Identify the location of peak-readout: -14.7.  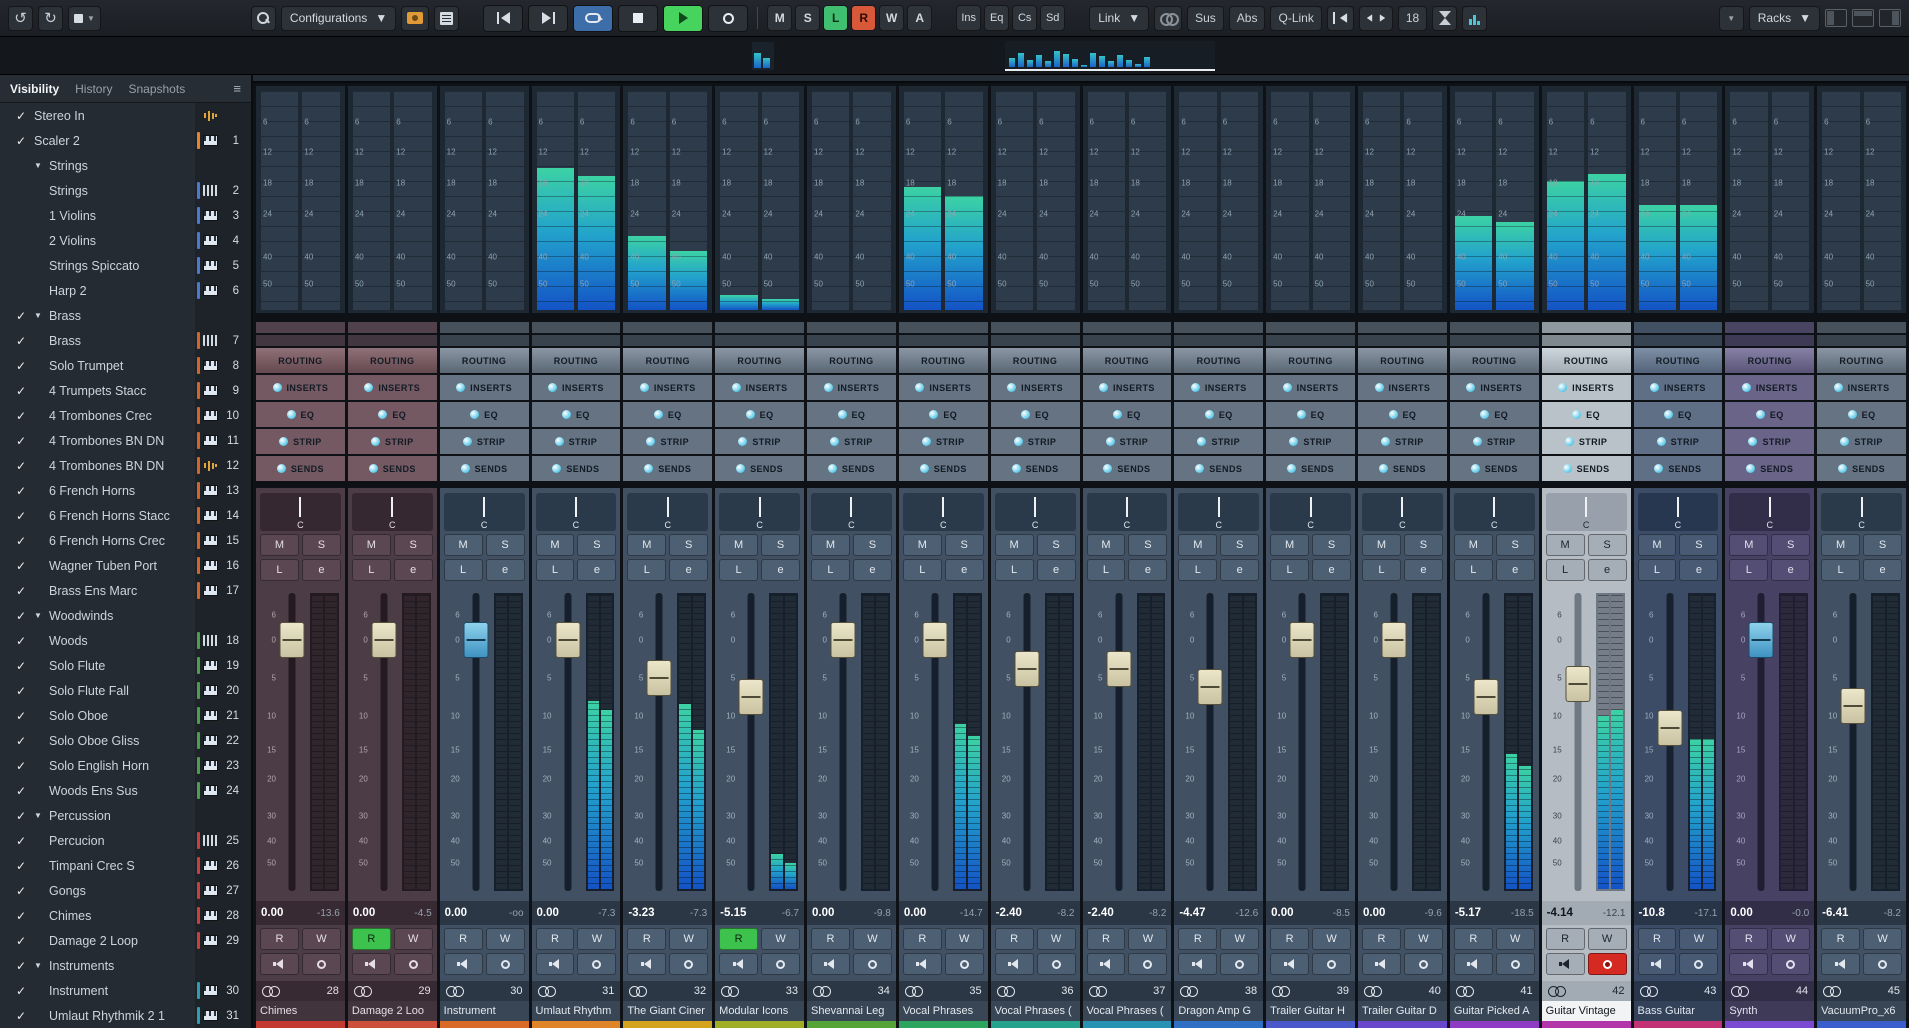
(971, 913).